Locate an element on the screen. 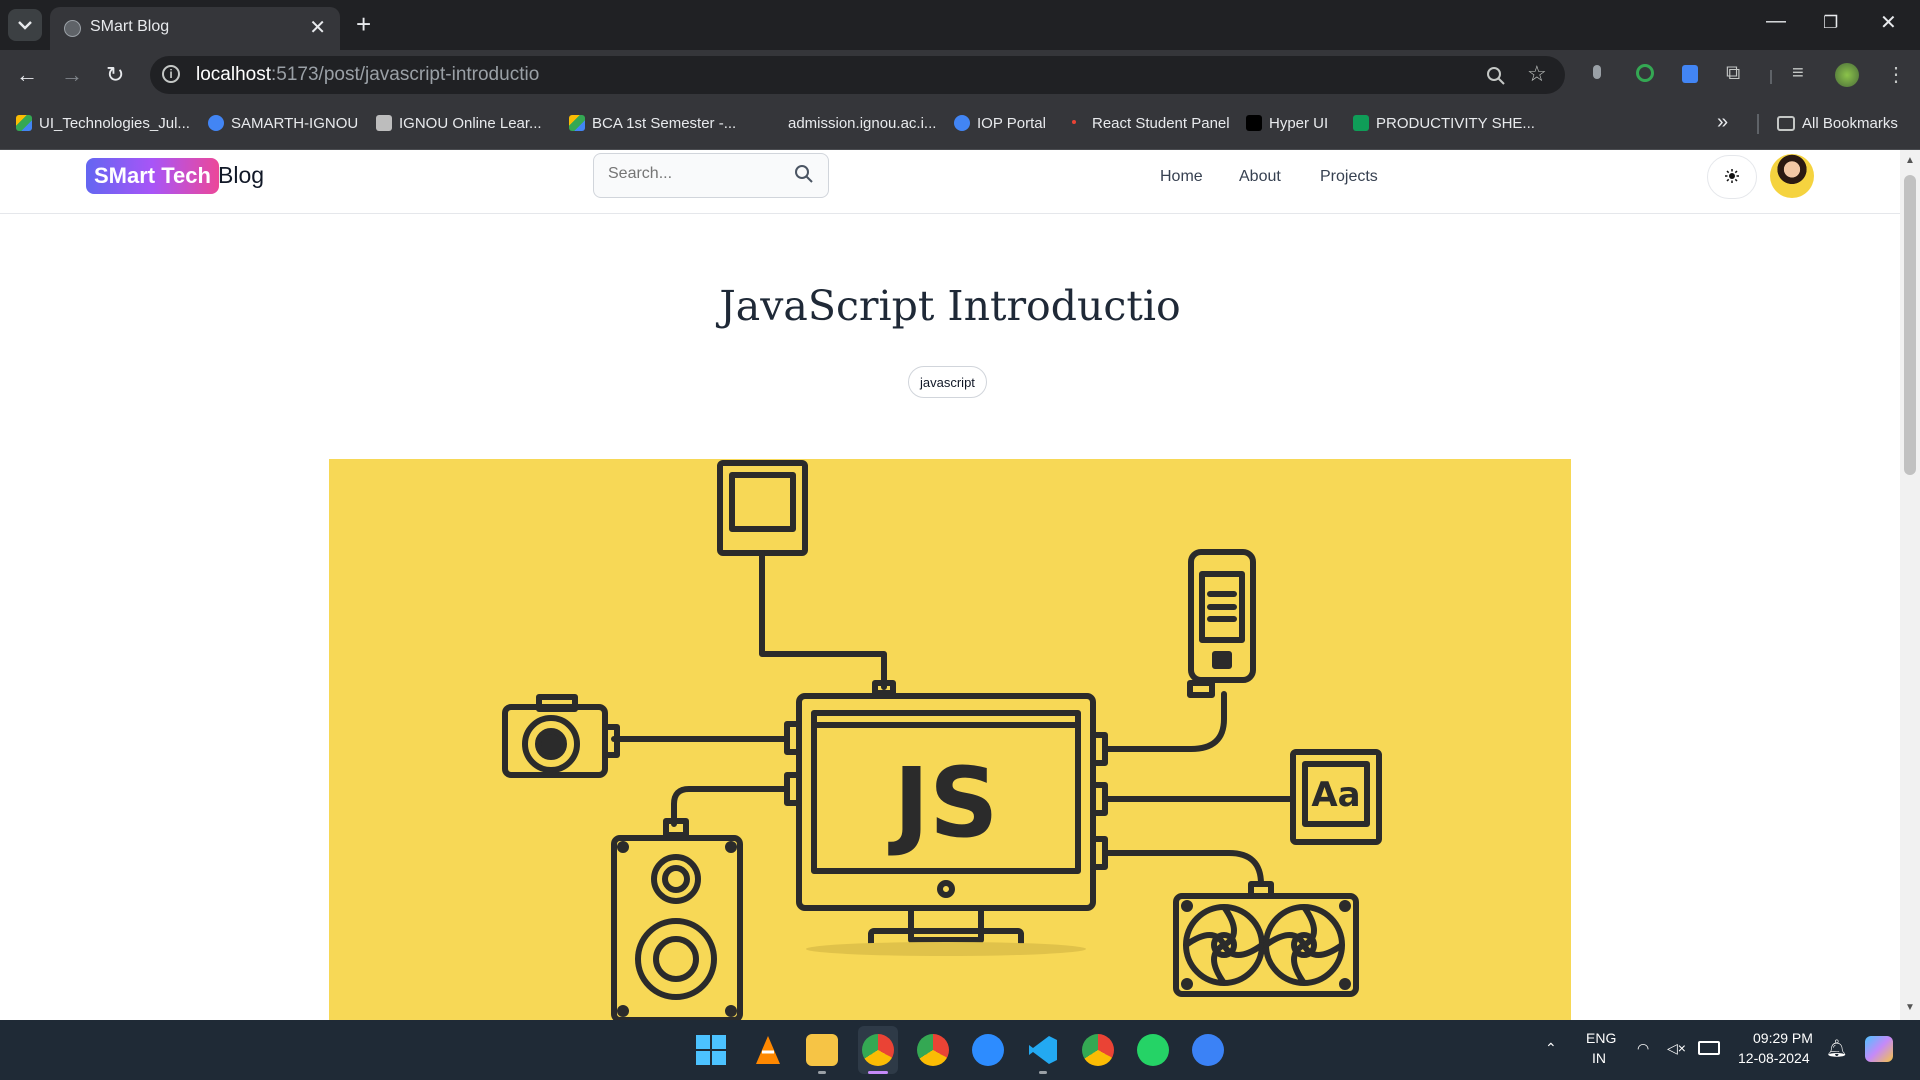 Image resolution: width=1920 pixels, height=1080 pixels. tab-search-dropdown is located at coordinates (25, 25).